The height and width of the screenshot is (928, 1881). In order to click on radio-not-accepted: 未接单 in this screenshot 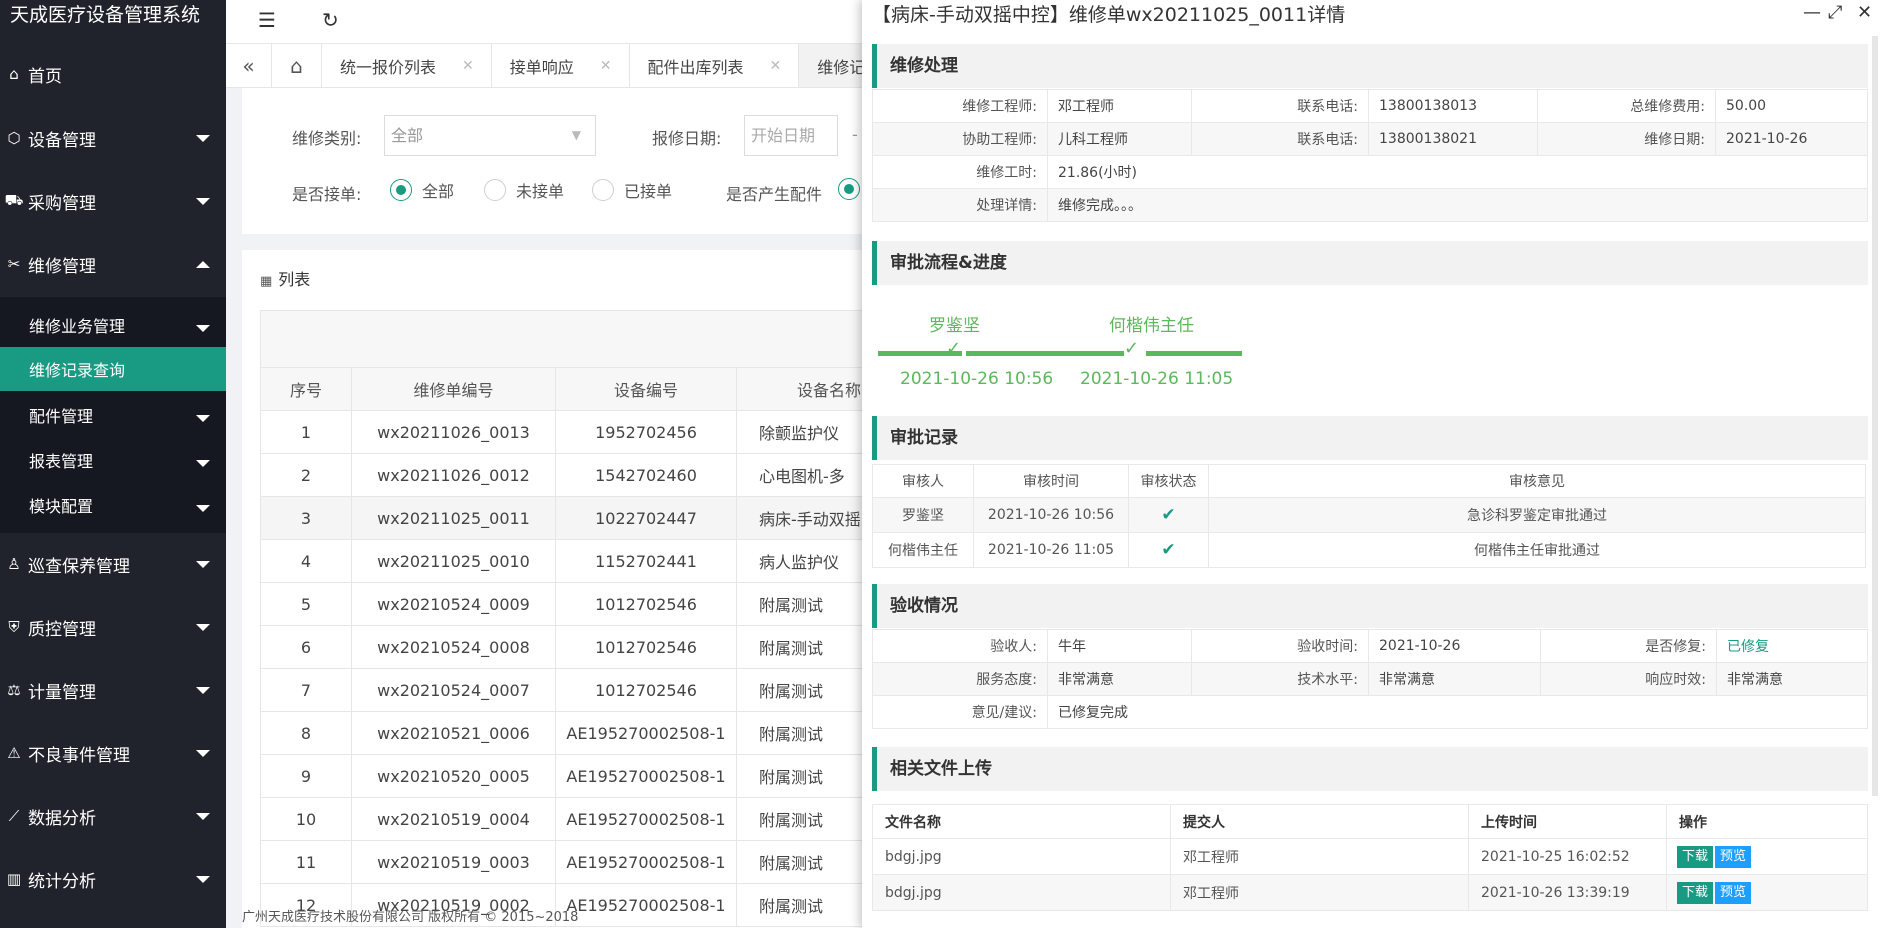, I will do `click(524, 190)`.